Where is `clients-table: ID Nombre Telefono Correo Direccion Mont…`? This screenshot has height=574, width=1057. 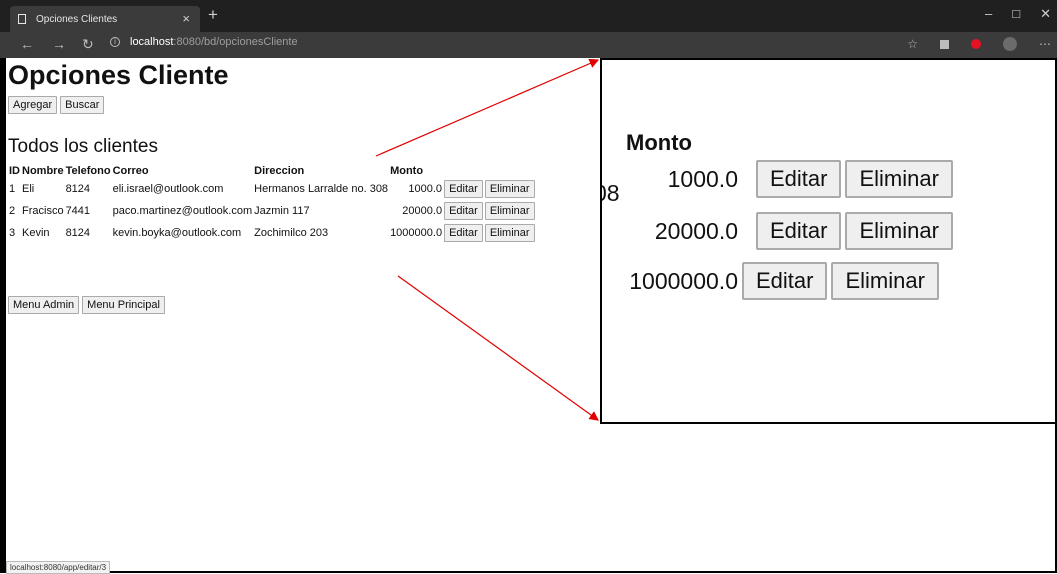
clients-table: ID Nombre Telefono Correo Direccion Mont… is located at coordinates (272, 204).